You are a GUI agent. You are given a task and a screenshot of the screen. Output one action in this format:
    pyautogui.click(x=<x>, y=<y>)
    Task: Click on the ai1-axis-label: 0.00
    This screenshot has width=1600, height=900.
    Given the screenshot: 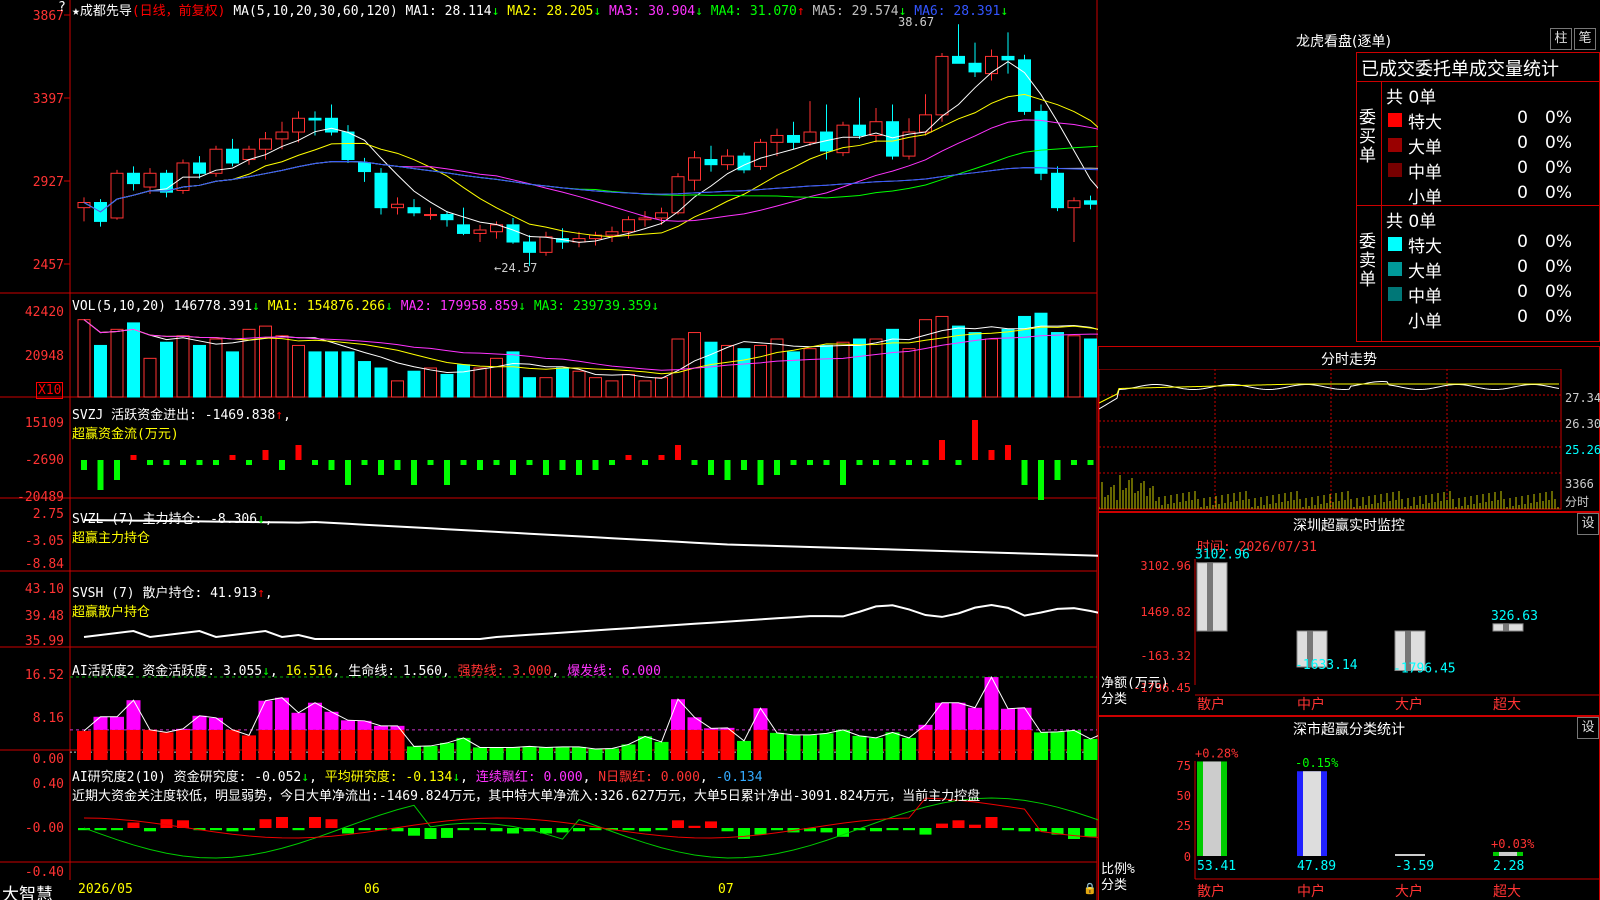 What is the action you would take?
    pyautogui.click(x=48, y=759)
    